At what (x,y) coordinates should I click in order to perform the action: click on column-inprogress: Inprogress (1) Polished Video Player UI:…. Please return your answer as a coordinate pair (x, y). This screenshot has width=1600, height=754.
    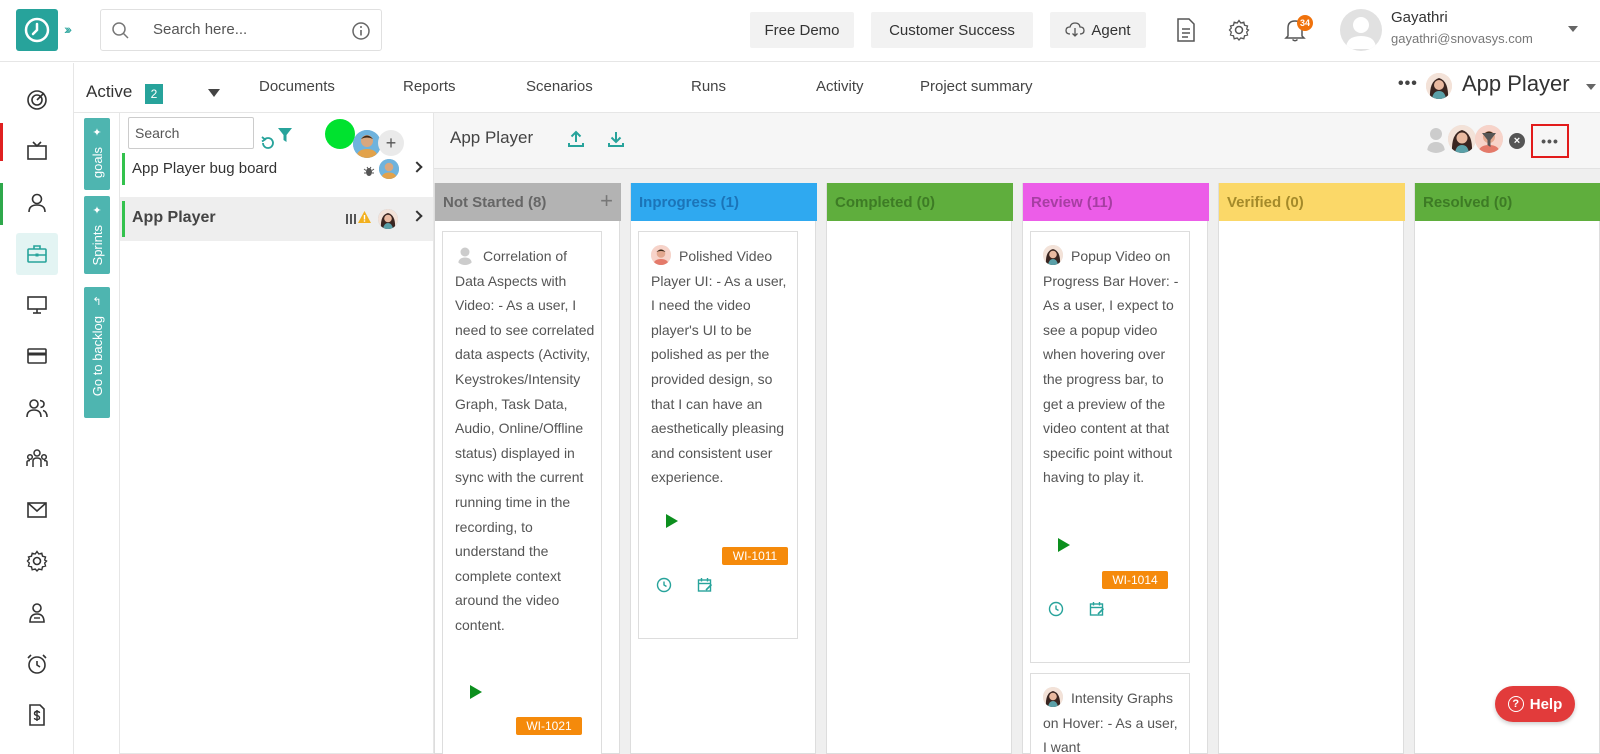
    Looking at the image, I should click on (723, 468).